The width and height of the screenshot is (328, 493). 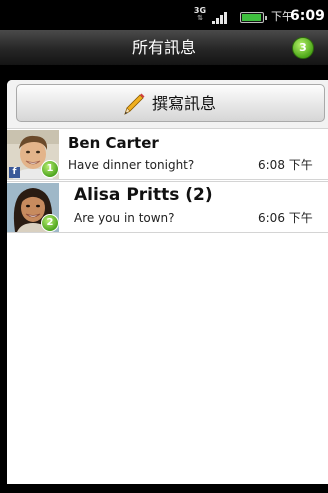 I want to click on data-arrows-icon: ⇅, so click(x=200, y=18).